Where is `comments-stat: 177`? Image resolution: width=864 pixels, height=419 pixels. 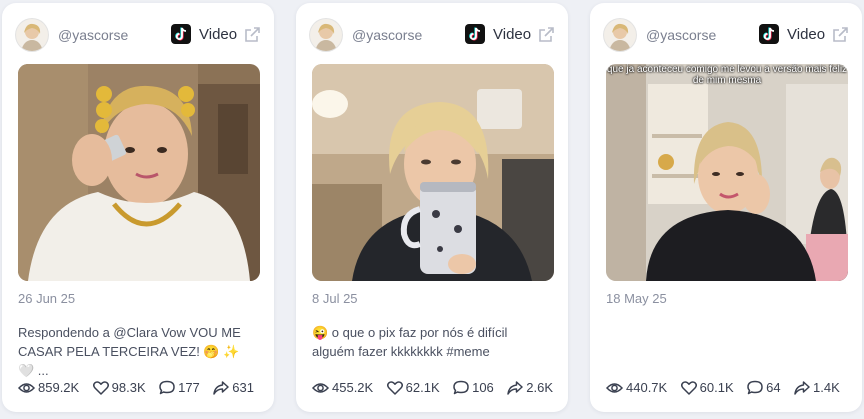
comments-stat: 177 is located at coordinates (179, 387).